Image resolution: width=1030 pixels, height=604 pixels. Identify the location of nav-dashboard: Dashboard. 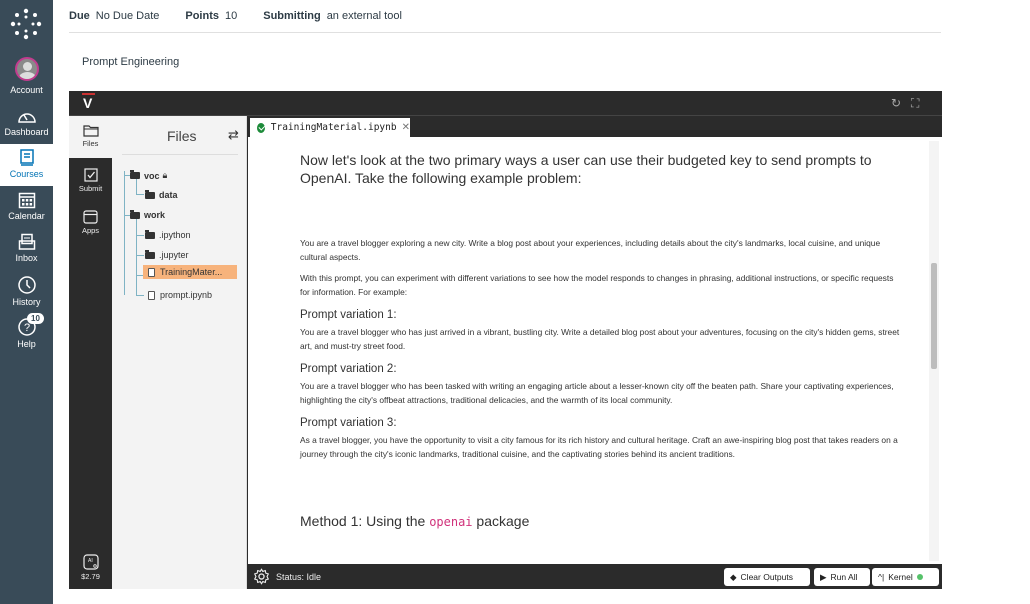
(26, 122).